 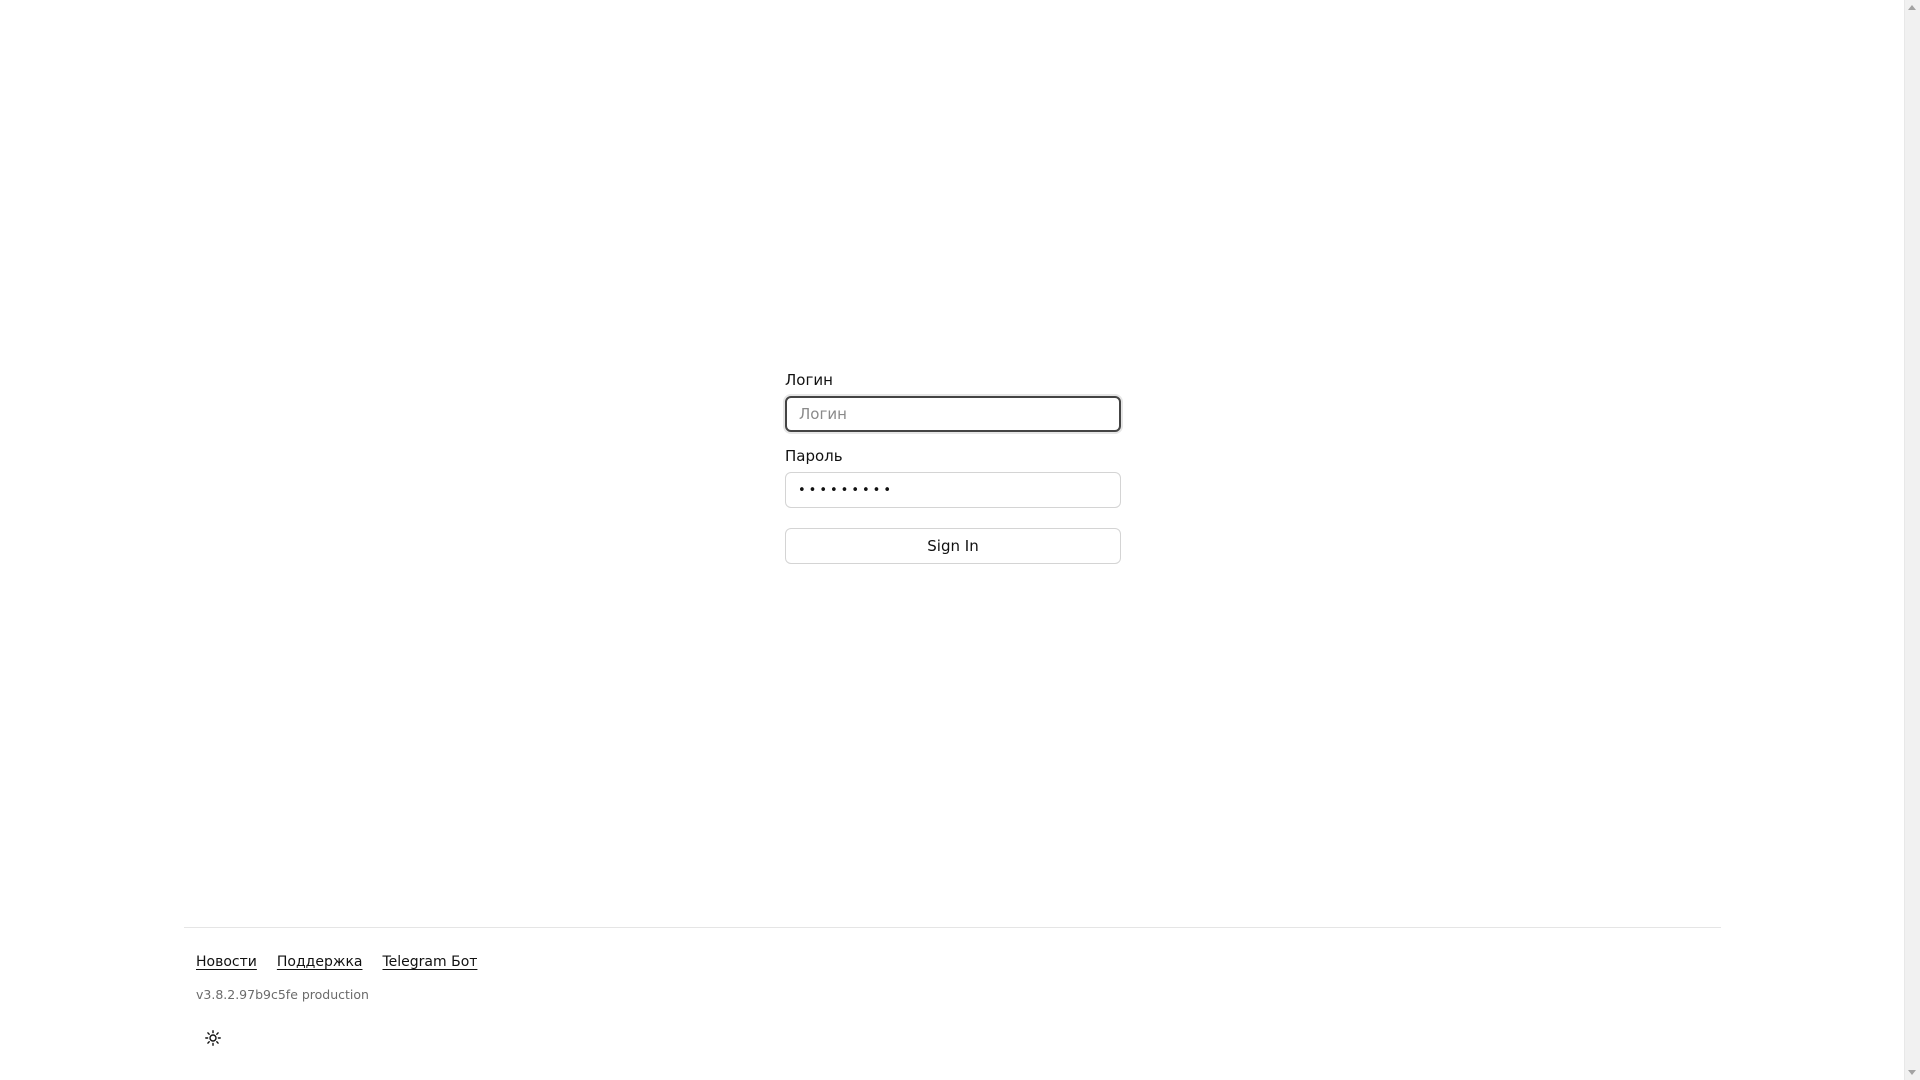 I want to click on password-input, so click(x=953, y=490).